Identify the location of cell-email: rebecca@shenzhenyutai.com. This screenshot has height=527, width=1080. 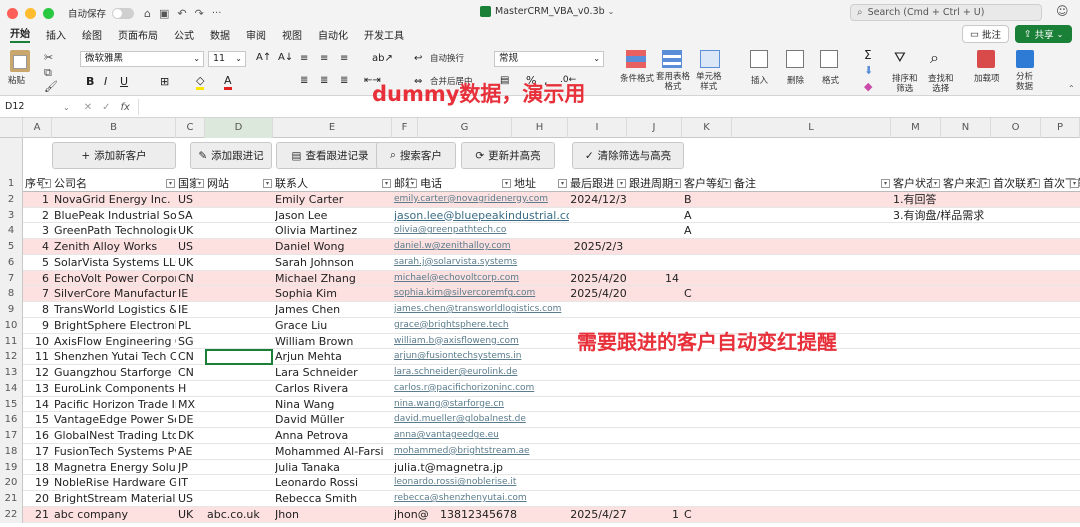
(481, 499).